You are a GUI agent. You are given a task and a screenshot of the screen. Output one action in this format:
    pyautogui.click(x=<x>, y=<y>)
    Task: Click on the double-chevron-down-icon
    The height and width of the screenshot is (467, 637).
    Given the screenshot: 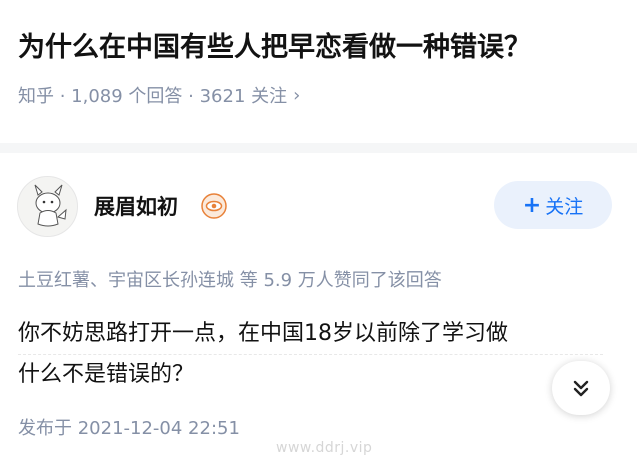 What is the action you would take?
    pyautogui.click(x=581, y=388)
    